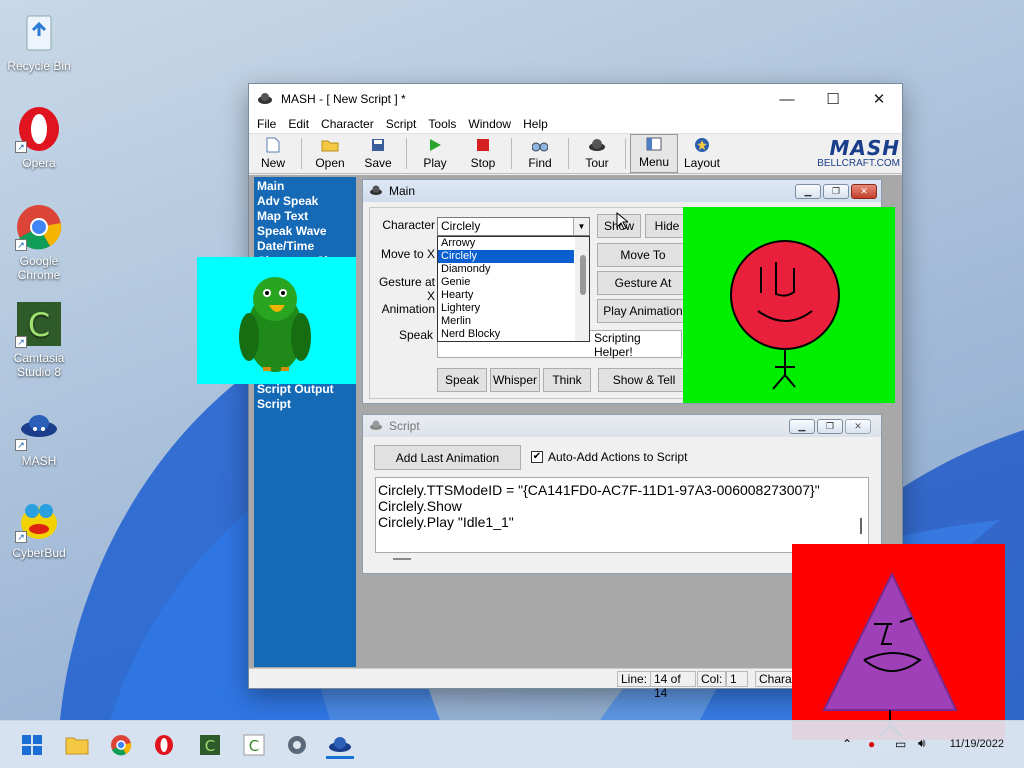 This screenshot has width=1024, height=768. I want to click on desktop-icon-chrome: ↗ Google Chrome, so click(39, 242).